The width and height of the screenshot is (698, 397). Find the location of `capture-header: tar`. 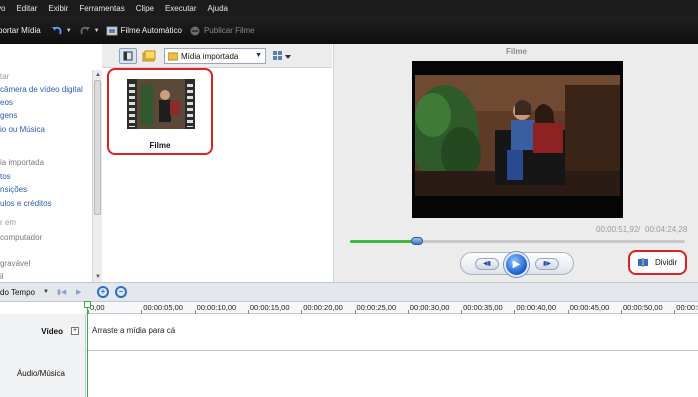

capture-header: tar is located at coordinates (5, 76).